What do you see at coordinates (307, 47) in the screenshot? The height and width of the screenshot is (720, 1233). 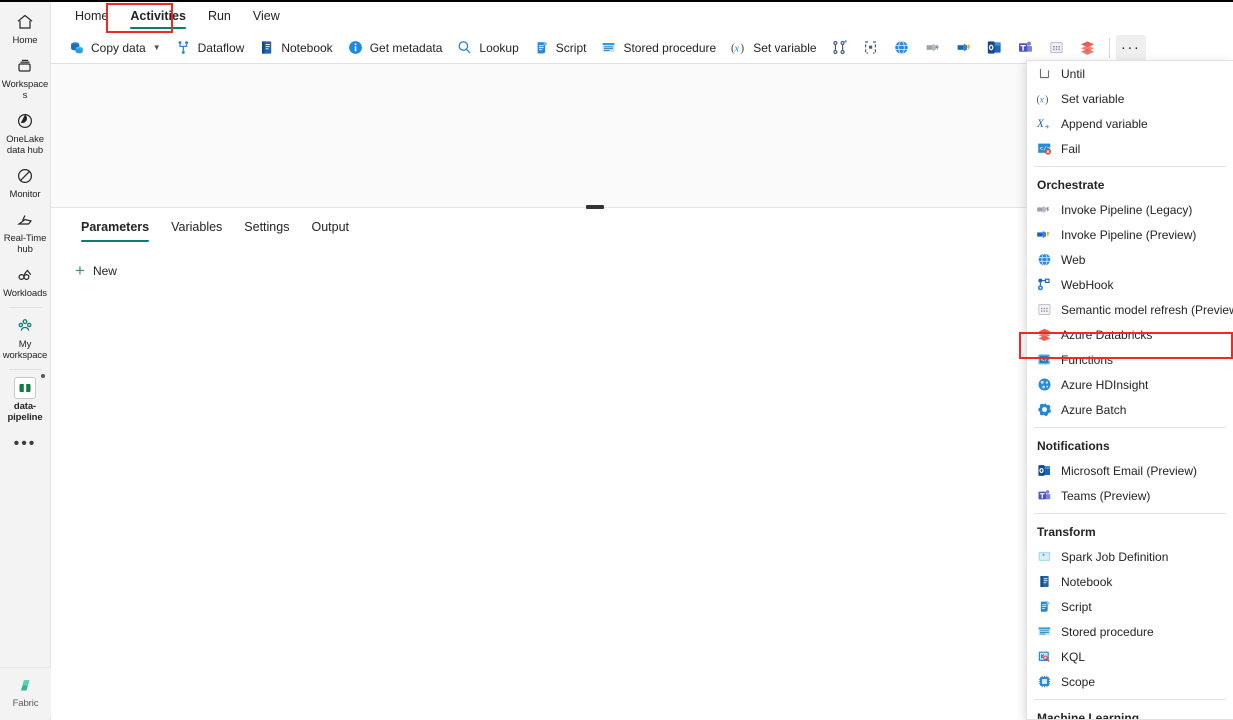 I see `notebook-label: Notebook` at bounding box center [307, 47].